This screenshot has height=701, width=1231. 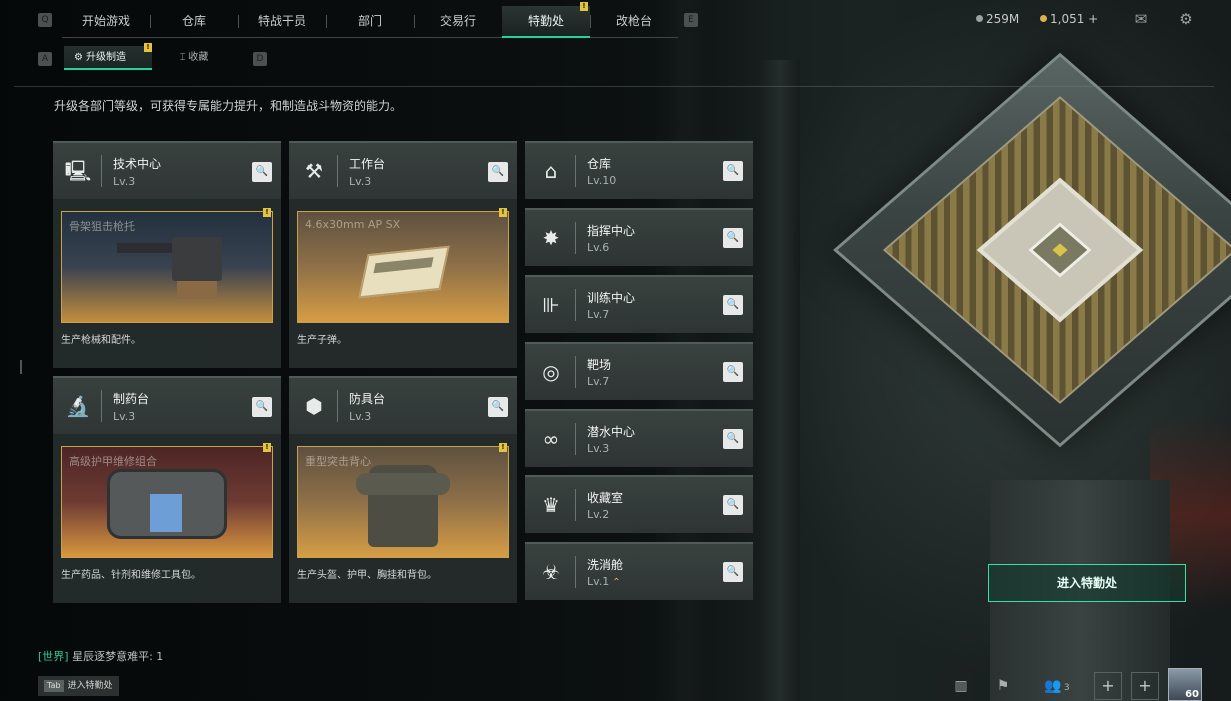 What do you see at coordinates (1003, 686) in the screenshot?
I see `flag-icon: ⚑` at bounding box center [1003, 686].